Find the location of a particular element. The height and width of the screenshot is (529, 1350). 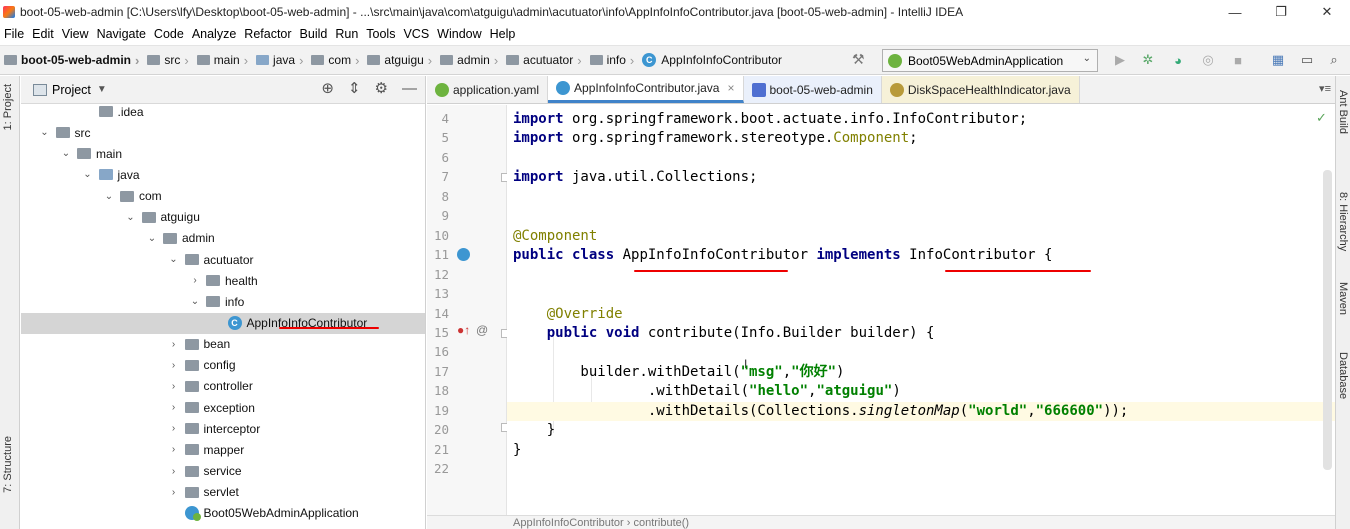

collapse-all-icon: ⇕ is located at coordinates (354, 89).